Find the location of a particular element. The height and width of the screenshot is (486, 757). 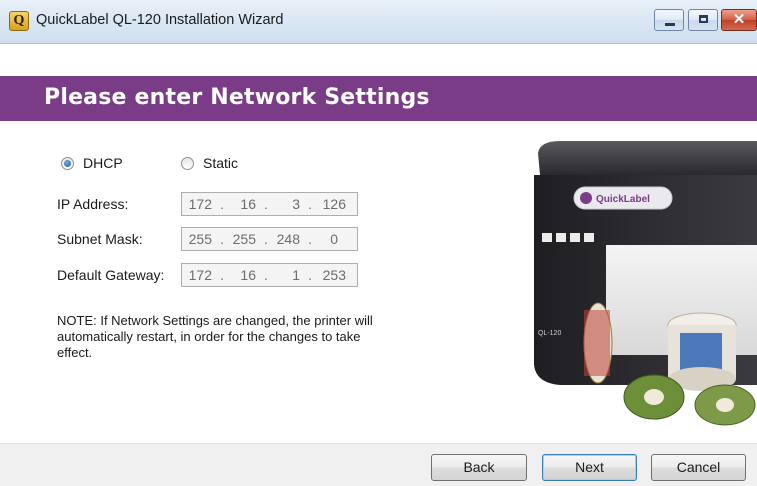

subnet-mask-label: Subnet Mask: is located at coordinates (100, 239).